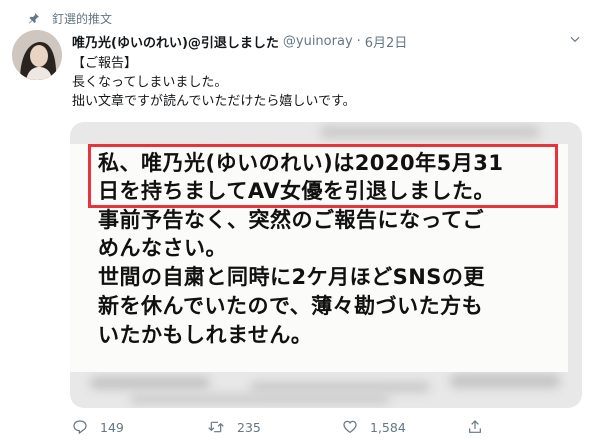 Image resolution: width=595 pixels, height=444 pixels. Describe the element at coordinates (249, 427) in the screenshot. I see `retweet-count: 235` at that location.